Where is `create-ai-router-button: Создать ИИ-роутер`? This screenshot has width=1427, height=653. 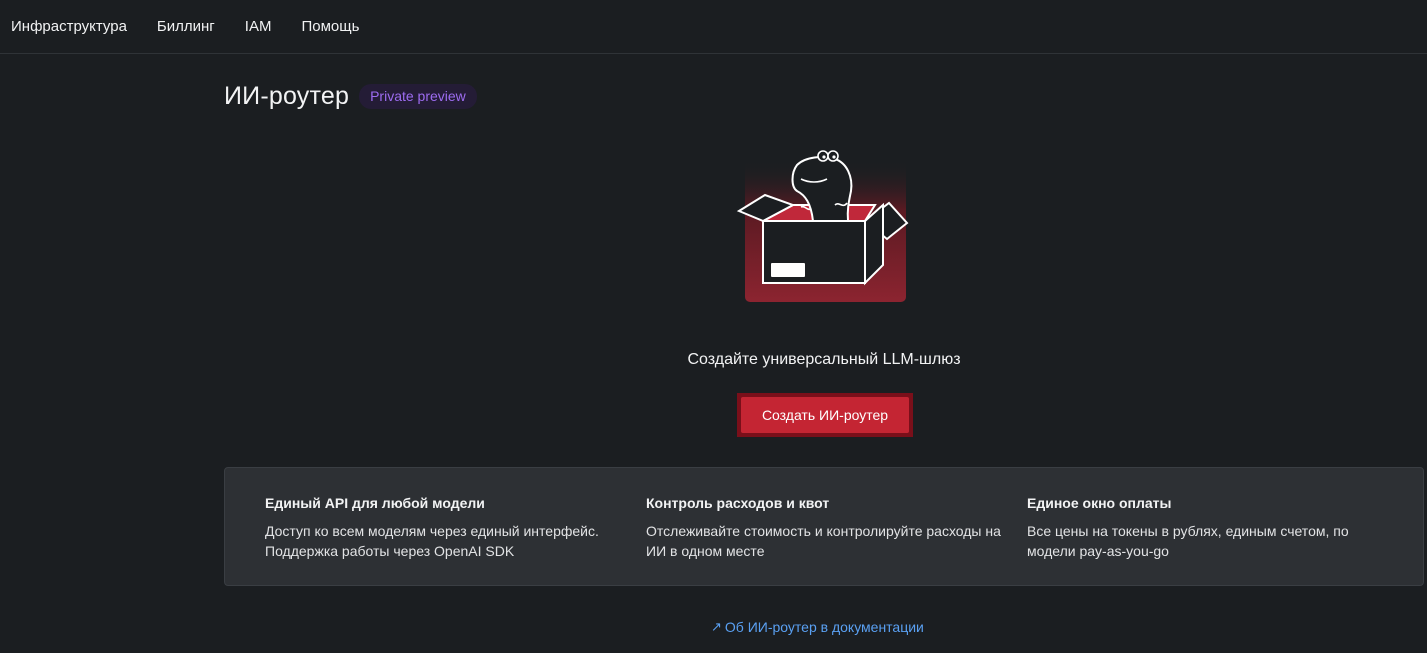 create-ai-router-button: Создать ИИ-роутер is located at coordinates (825, 415).